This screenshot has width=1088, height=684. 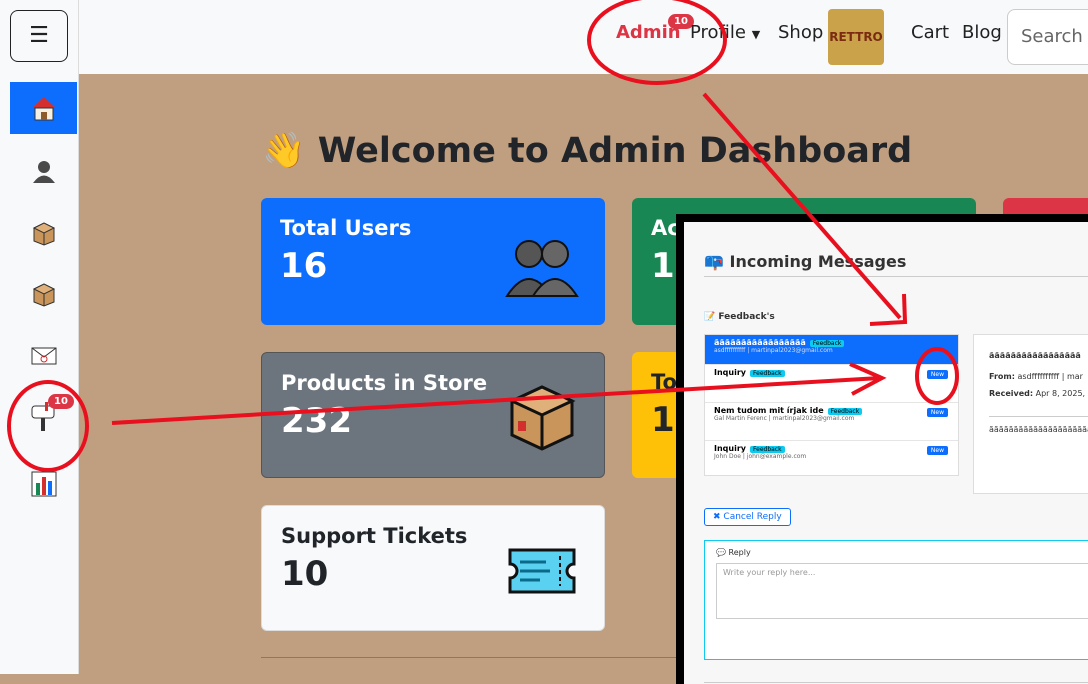 What do you see at coordinates (657, 42) in the screenshot?
I see `annotation-circle-admin` at bounding box center [657, 42].